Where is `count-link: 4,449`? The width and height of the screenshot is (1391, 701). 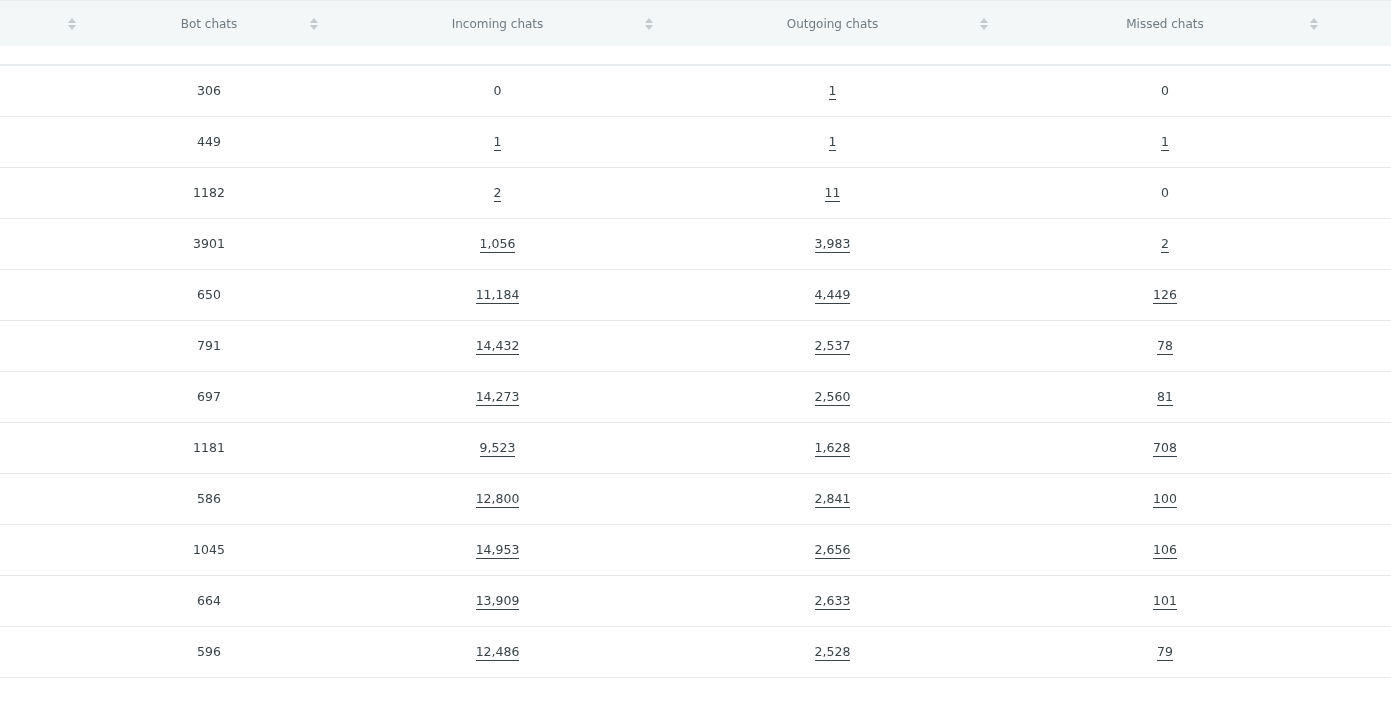 count-link: 4,449 is located at coordinates (832, 295).